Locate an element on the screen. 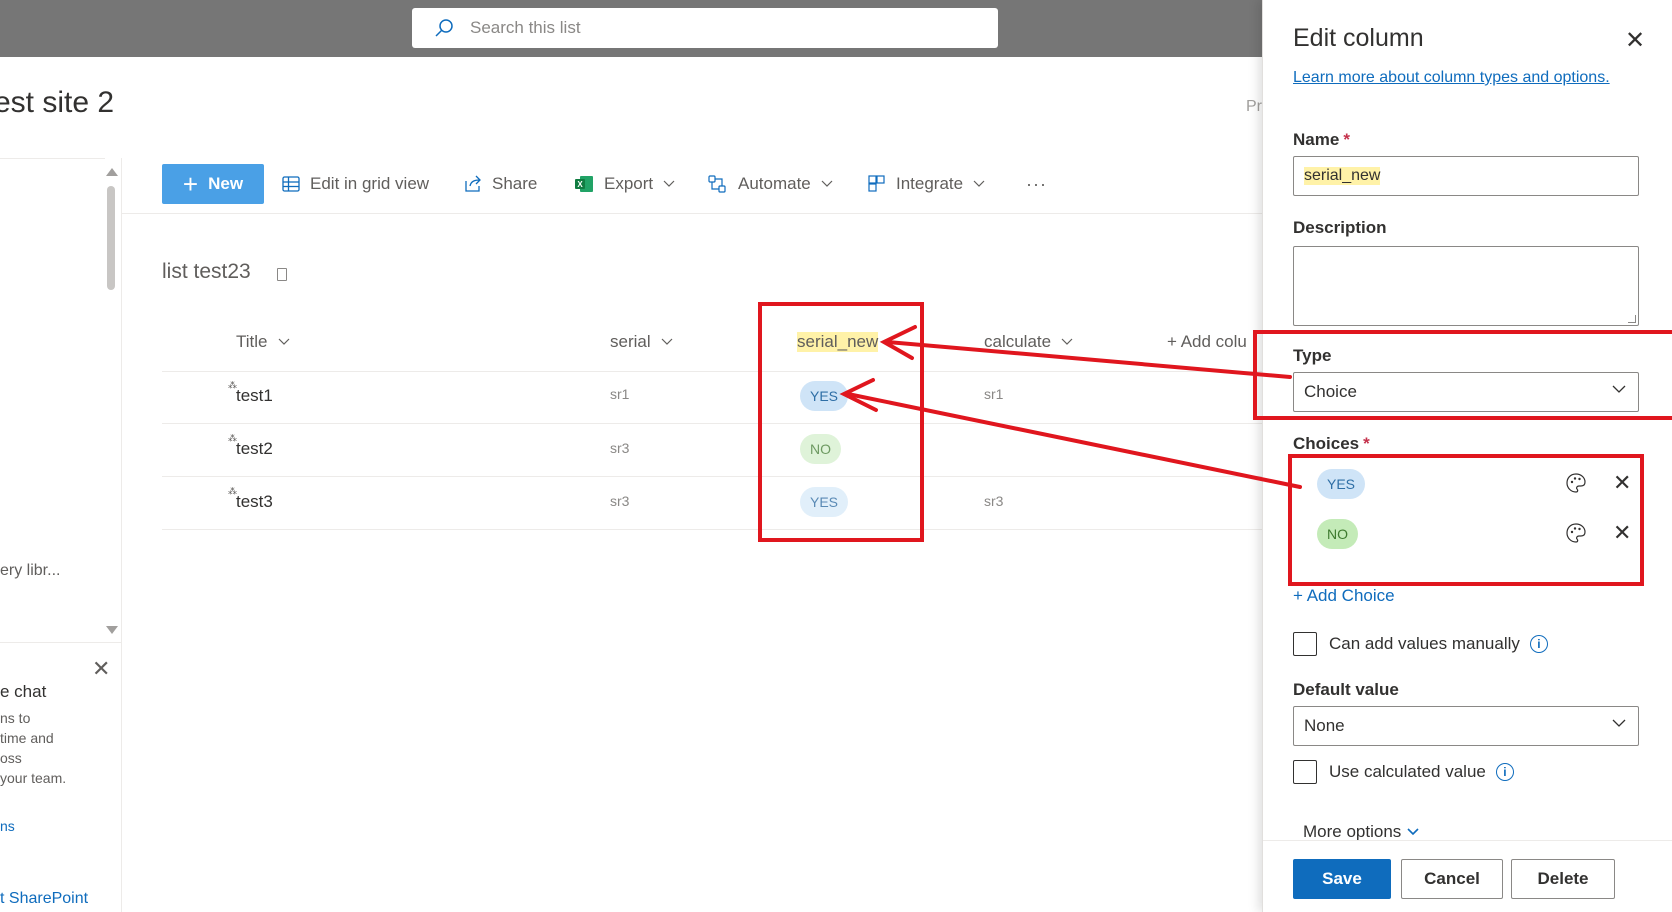 This screenshot has width=1672, height=912. excel-icon: X is located at coordinates (584, 184).